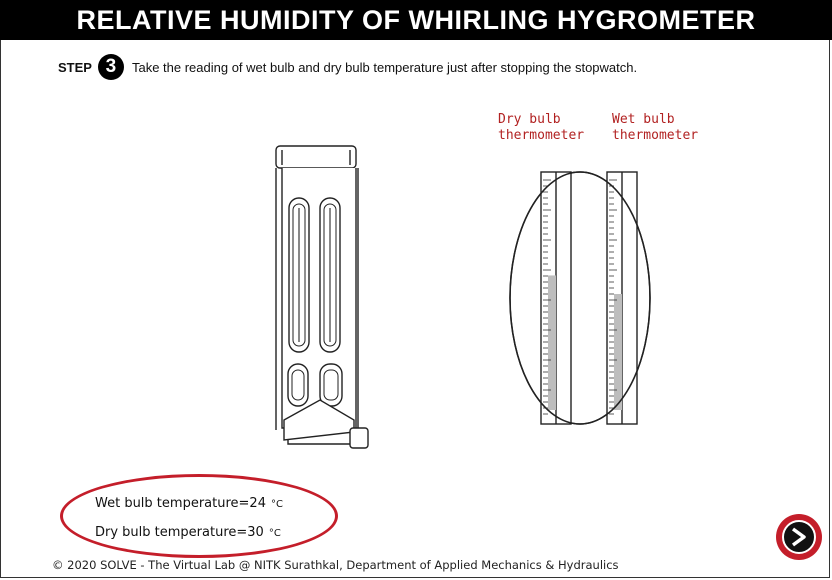 This screenshot has width=832, height=580. I want to click on dry-bulb-thermometer, so click(556, 298).